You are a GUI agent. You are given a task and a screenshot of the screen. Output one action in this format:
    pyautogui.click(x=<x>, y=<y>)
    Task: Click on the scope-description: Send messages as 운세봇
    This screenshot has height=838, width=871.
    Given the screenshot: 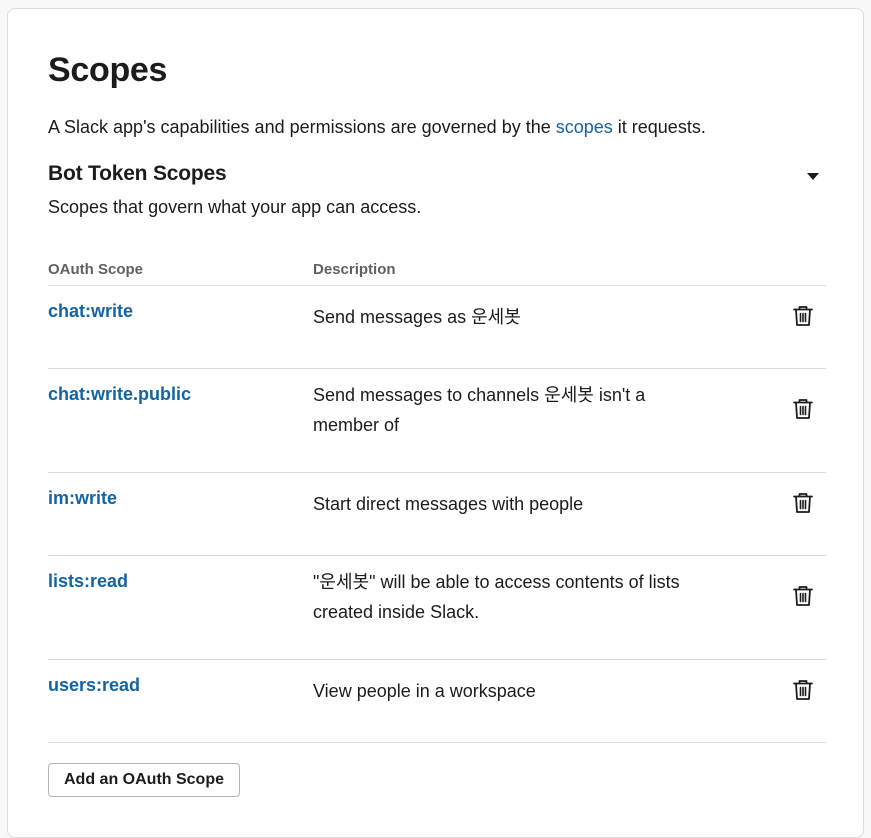 What is the action you would take?
    pyautogui.click(x=417, y=317)
    